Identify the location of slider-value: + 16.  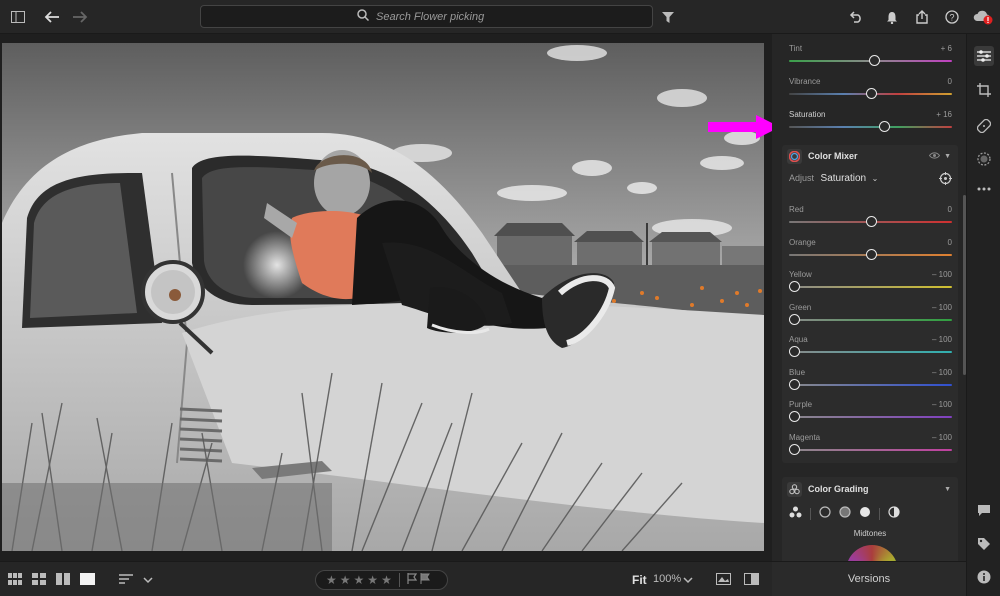
(944, 114).